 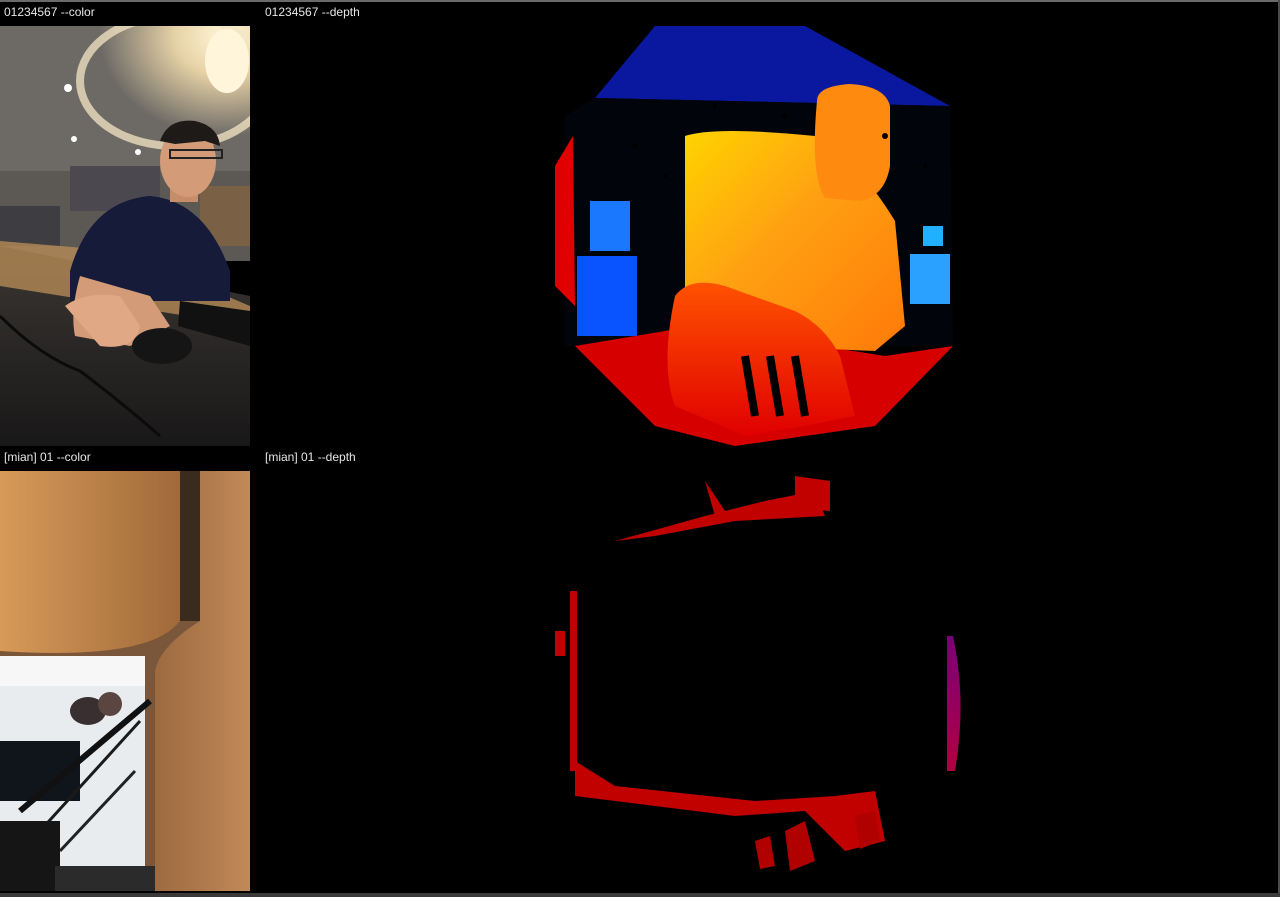 What do you see at coordinates (310, 457) in the screenshot?
I see `stream-label-cam2-depth: [mian] 01 --depth` at bounding box center [310, 457].